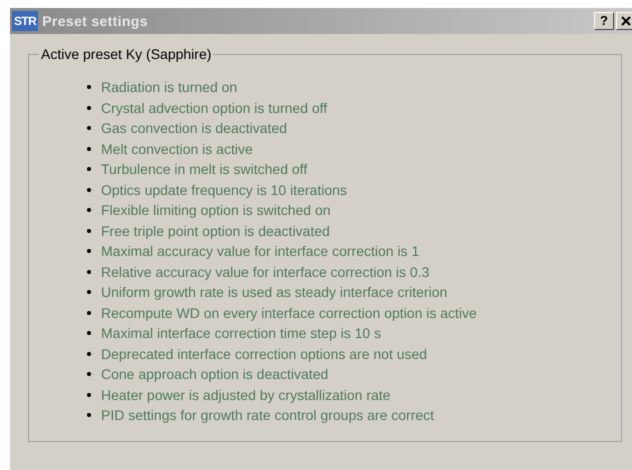 This screenshot has width=632, height=470. I want to click on status-text: Optics update frequency is 10 iterations, so click(224, 189).